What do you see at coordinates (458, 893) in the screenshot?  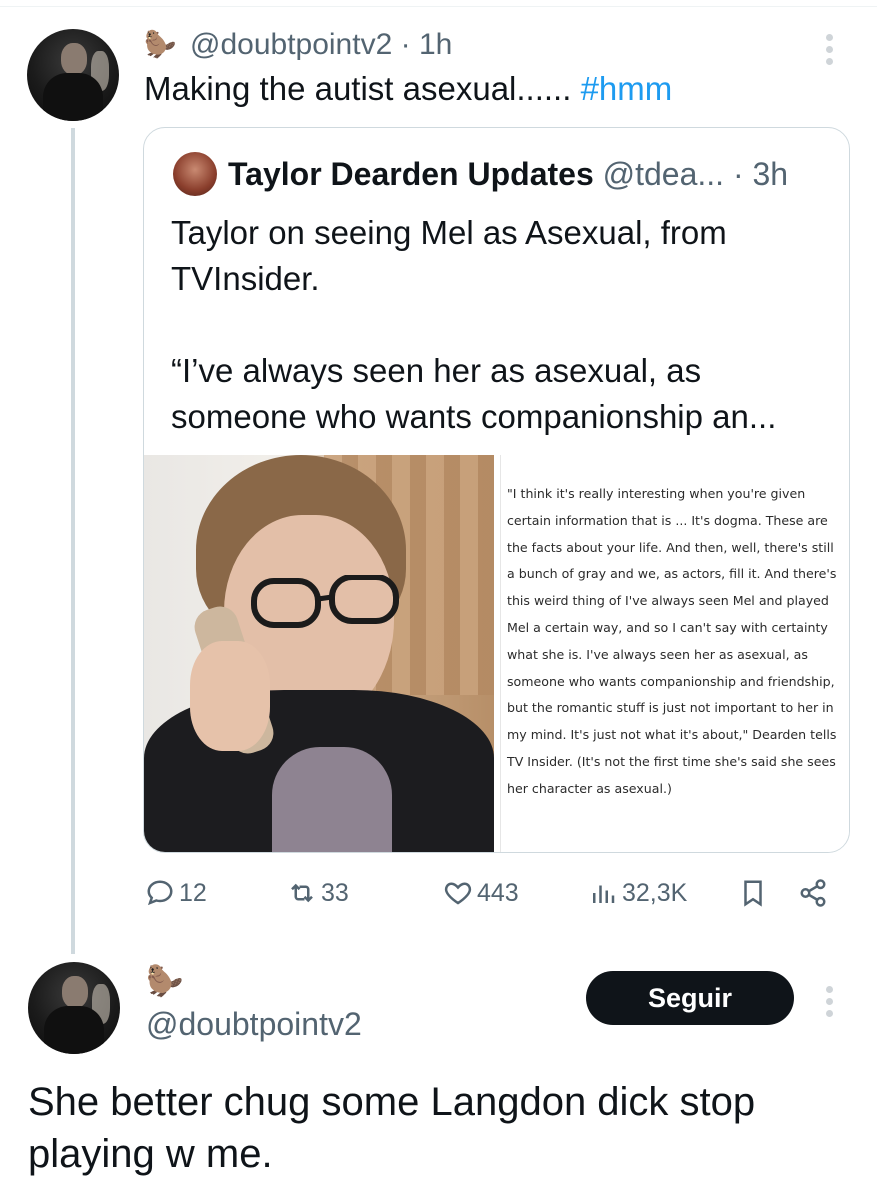 I see `heart-icon` at bounding box center [458, 893].